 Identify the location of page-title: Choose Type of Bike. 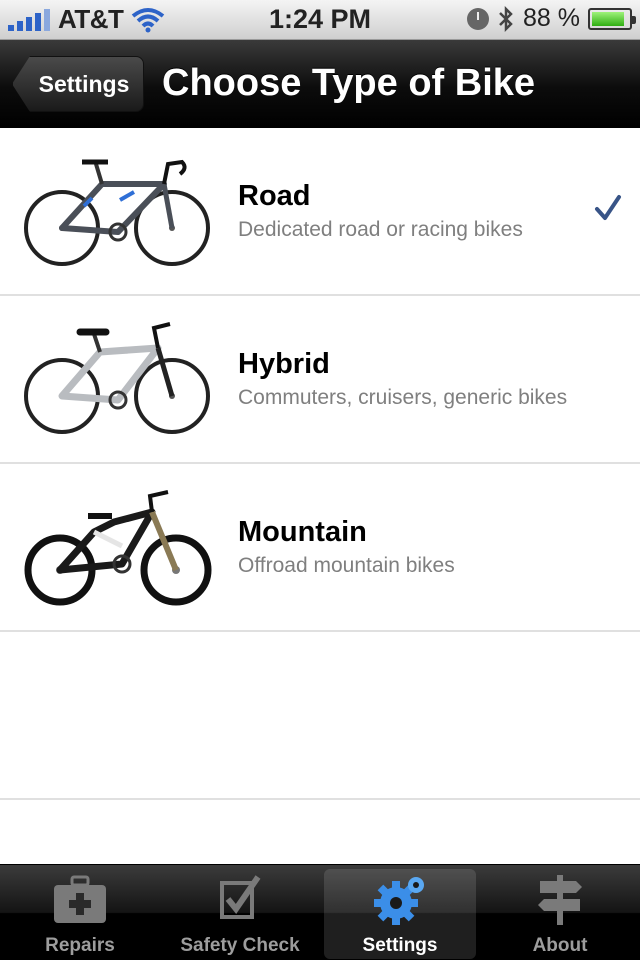
(349, 83).